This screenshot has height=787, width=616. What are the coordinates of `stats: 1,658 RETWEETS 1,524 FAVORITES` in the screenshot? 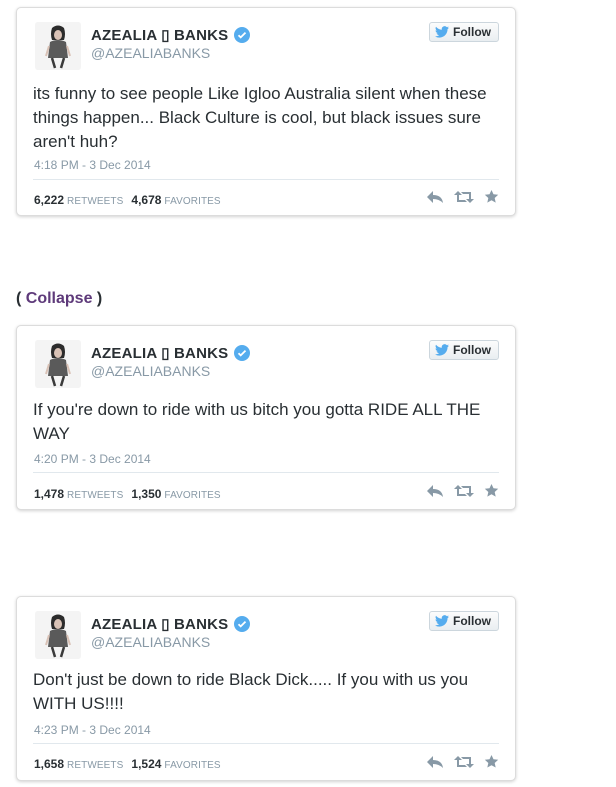 It's located at (131, 764).